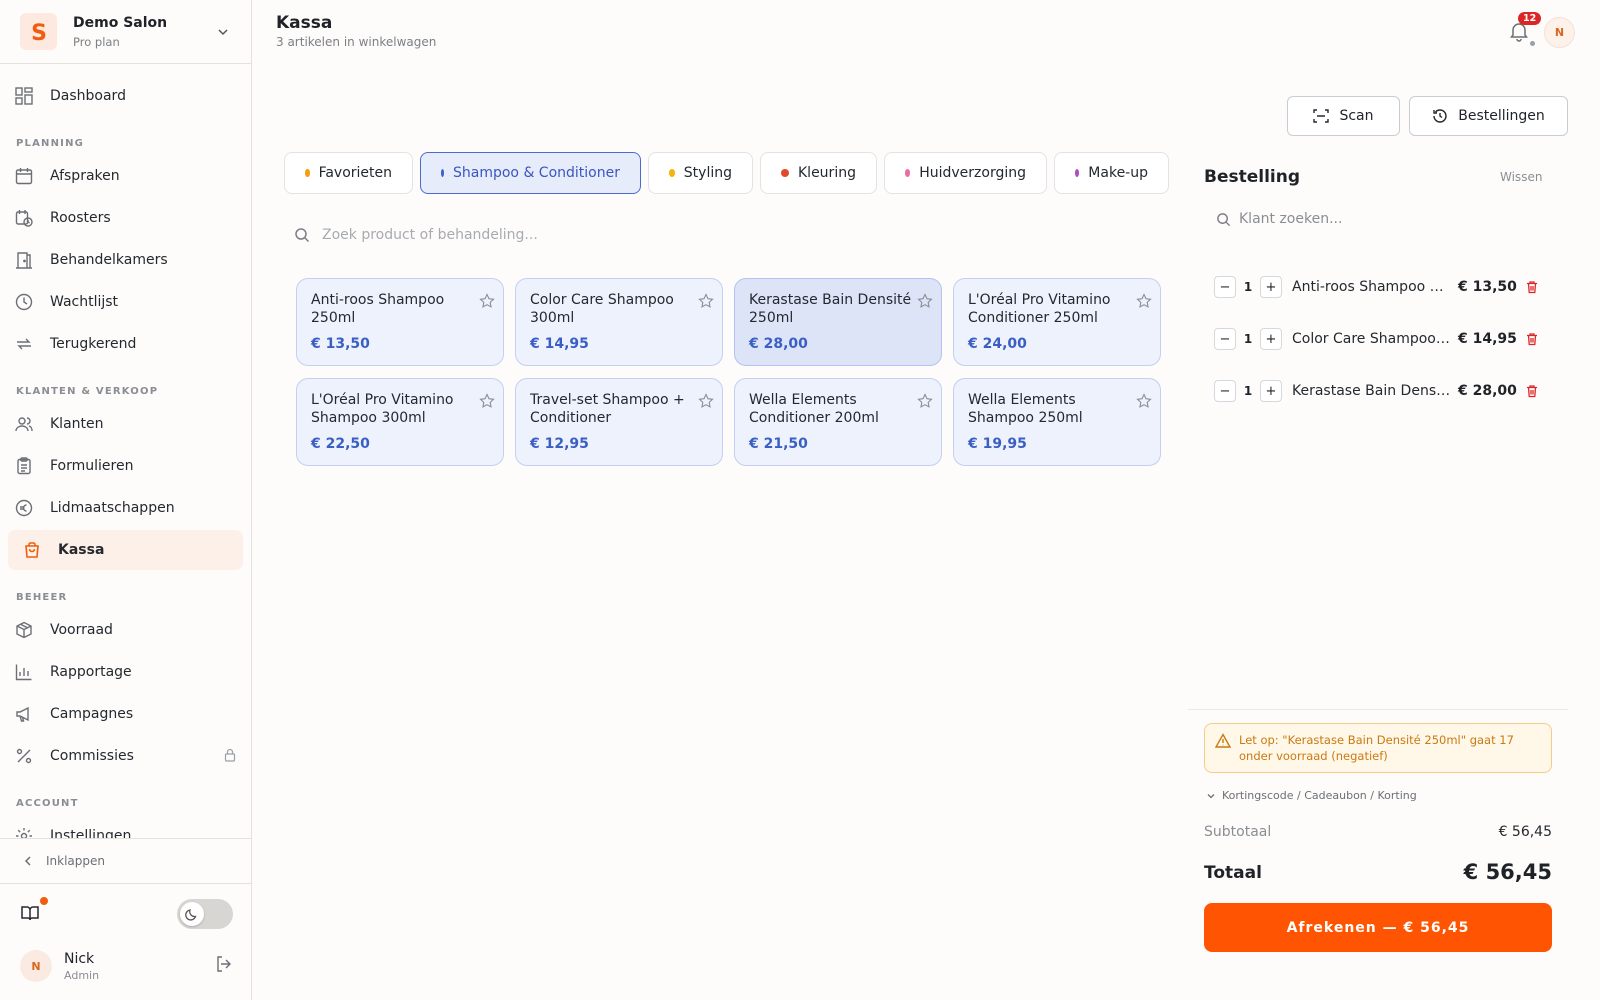 Image resolution: width=1600 pixels, height=1000 pixels. I want to click on orders-history-button: Bestellingen, so click(1488, 116).